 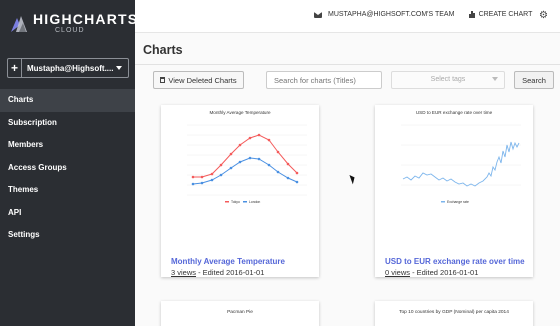 I want to click on thumb-title: Pacman Pie, so click(x=240, y=312).